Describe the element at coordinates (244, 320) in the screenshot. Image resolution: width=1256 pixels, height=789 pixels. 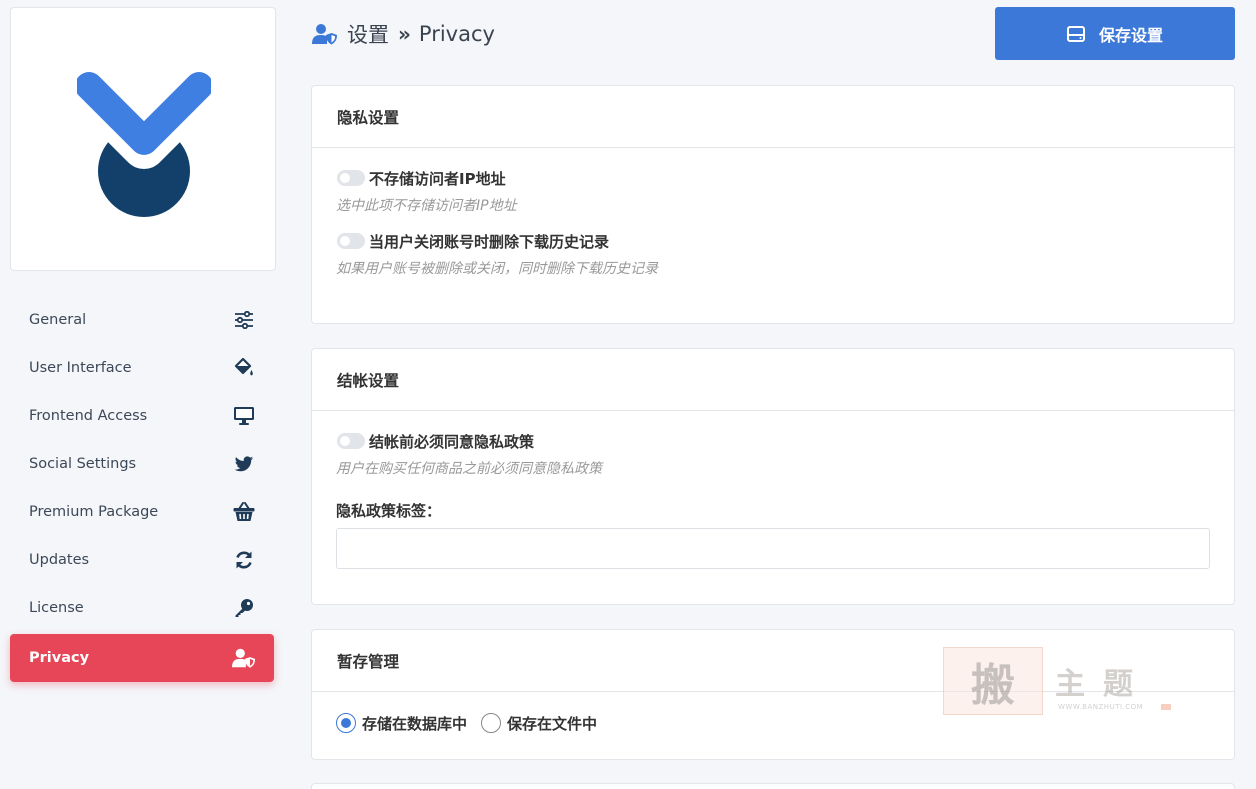
I see `sliders-icon` at that location.